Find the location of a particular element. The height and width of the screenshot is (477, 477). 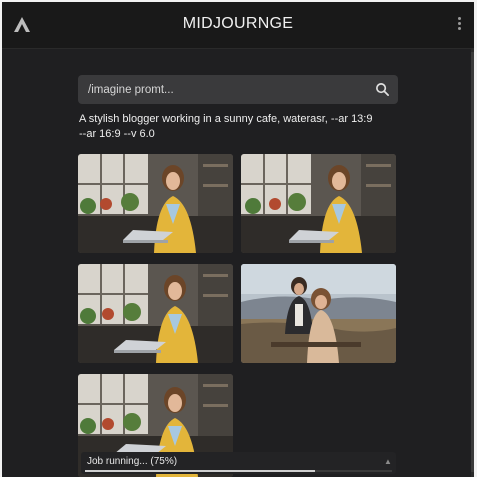

job-progress-track is located at coordinates (238, 471).